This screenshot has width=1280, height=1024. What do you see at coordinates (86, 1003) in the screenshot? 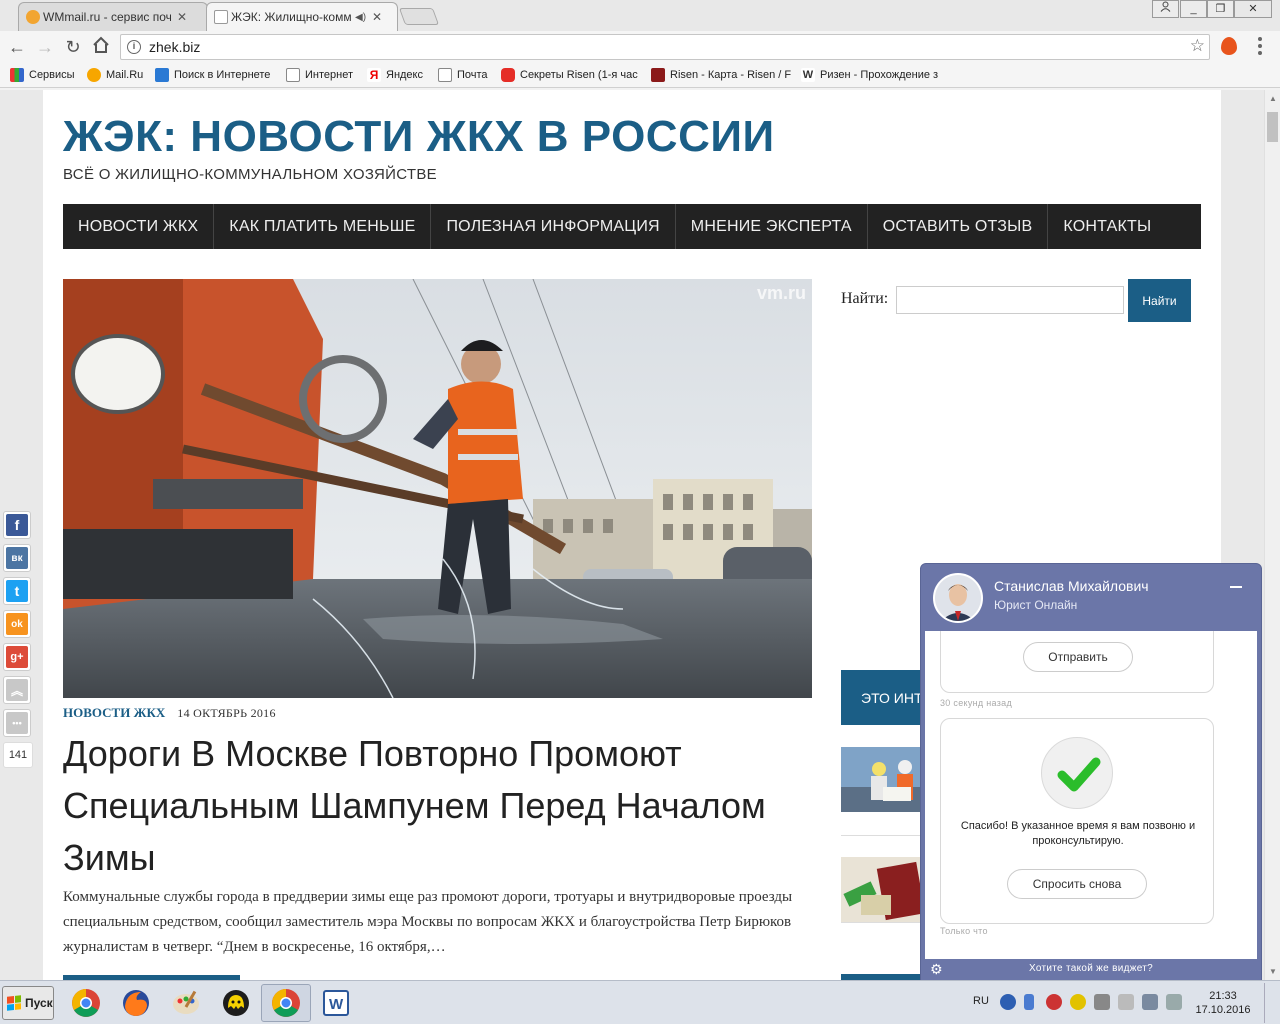
I see `taskbar-chrome` at bounding box center [86, 1003].